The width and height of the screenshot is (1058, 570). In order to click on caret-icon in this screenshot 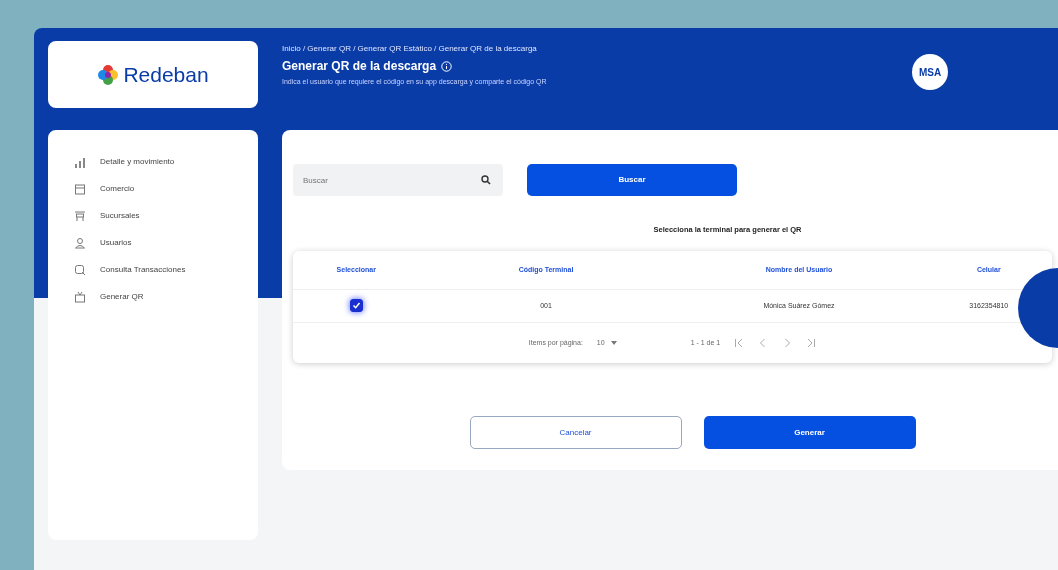, I will do `click(613, 343)`.